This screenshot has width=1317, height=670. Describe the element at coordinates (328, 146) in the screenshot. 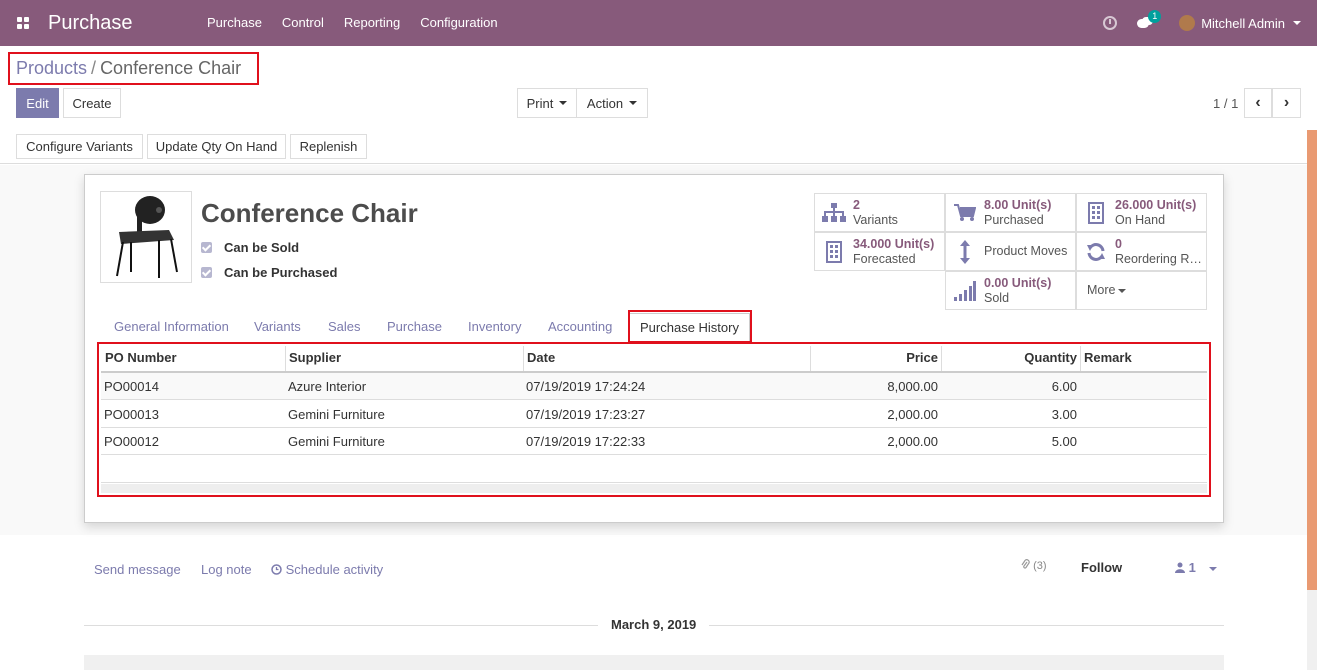

I see `replenish-button: Replenish` at that location.